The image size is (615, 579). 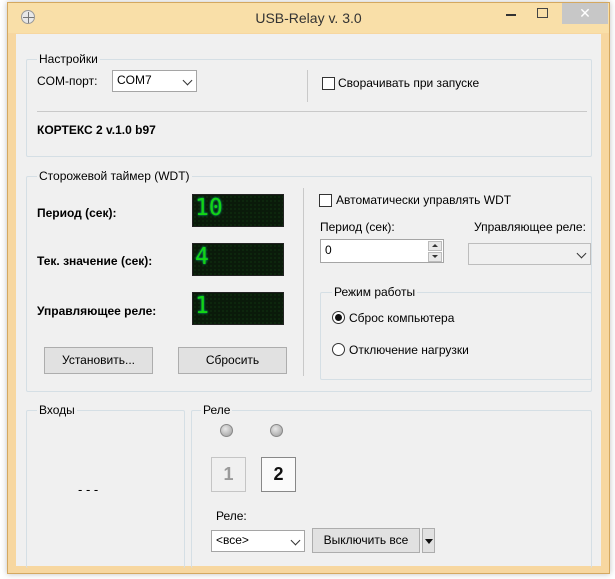 What do you see at coordinates (328, 83) in the screenshot?
I see `minimize-on-start-checkbox` at bounding box center [328, 83].